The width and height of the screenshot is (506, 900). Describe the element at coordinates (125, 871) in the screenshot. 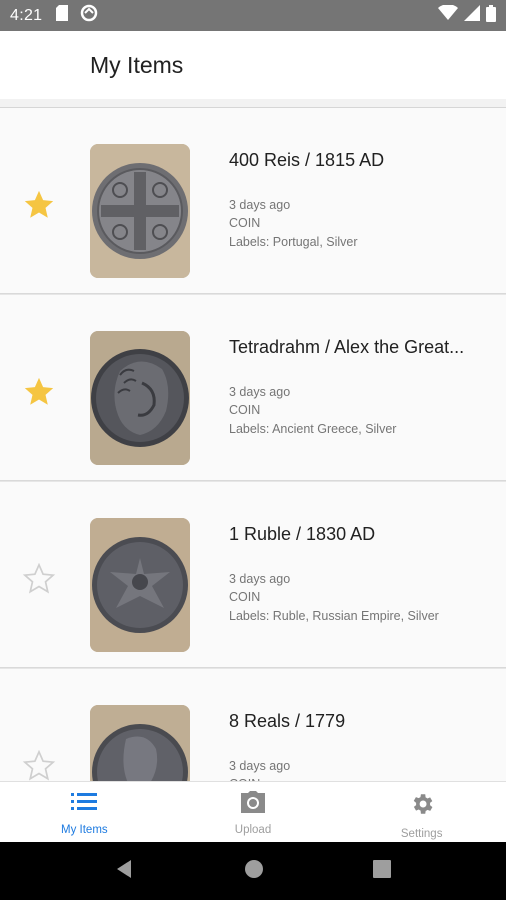

I see `back-icon` at that location.